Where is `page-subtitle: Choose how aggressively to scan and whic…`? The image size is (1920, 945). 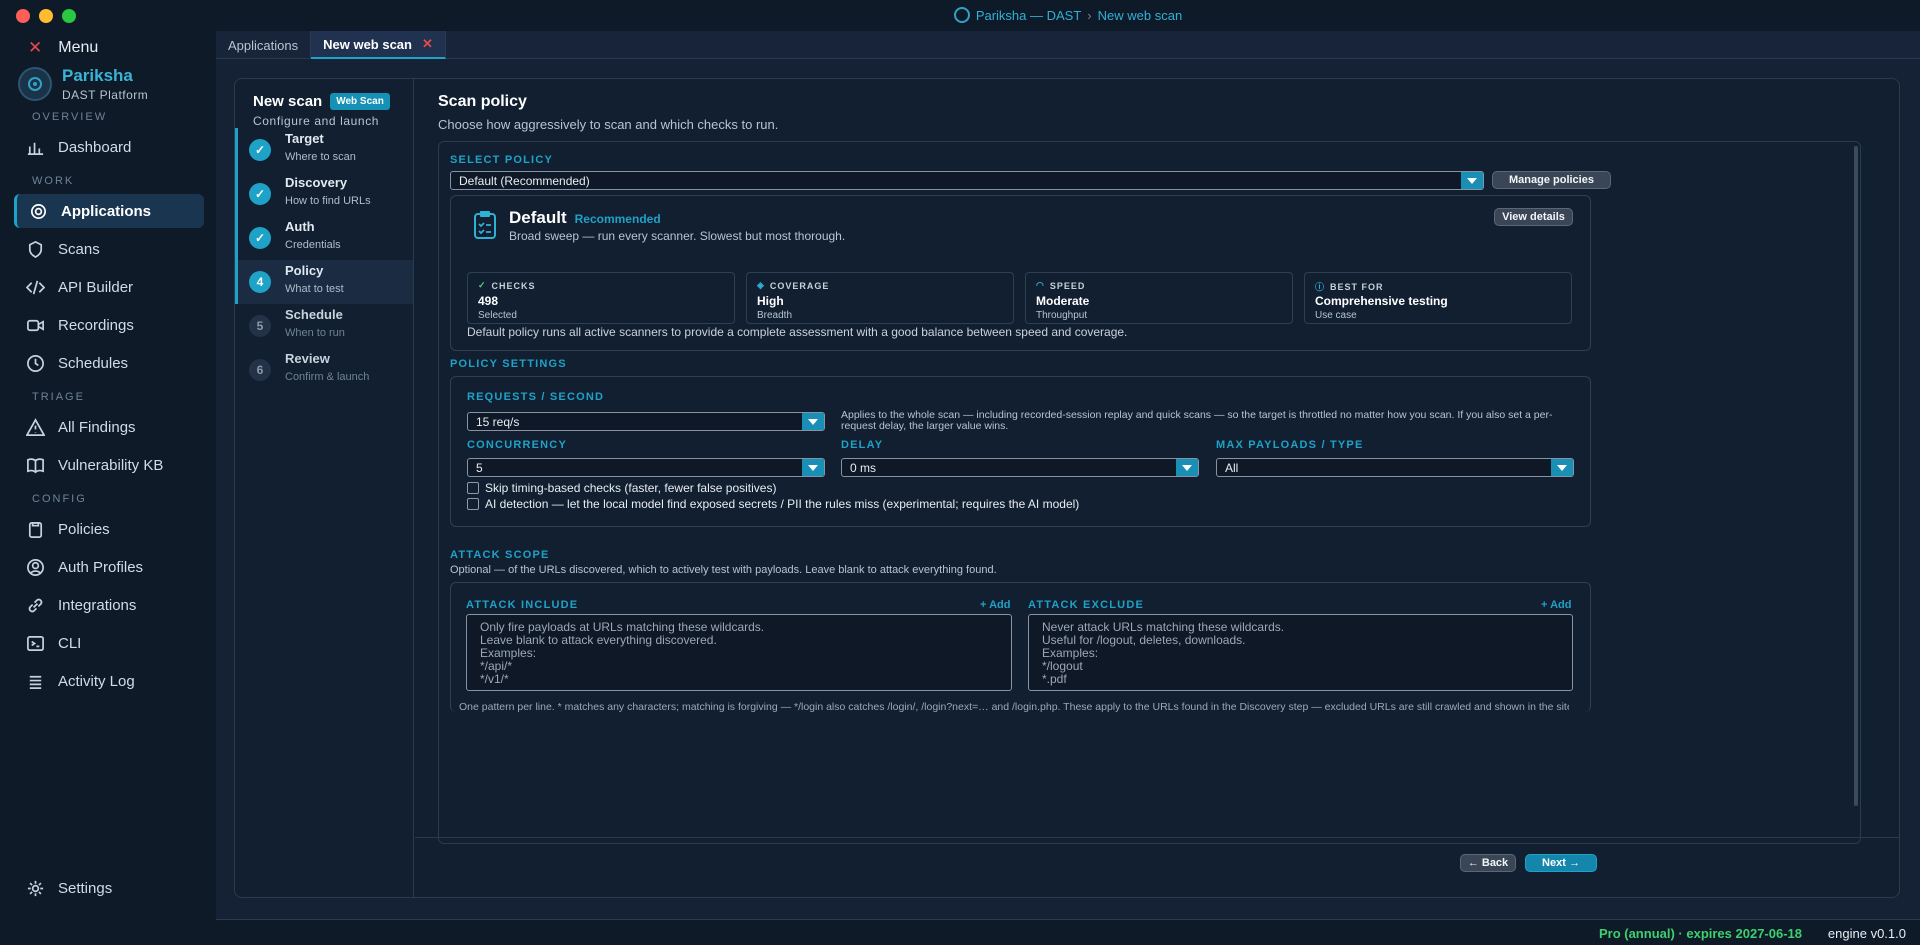
page-subtitle: Choose how aggressively to scan and whic… is located at coordinates (608, 124).